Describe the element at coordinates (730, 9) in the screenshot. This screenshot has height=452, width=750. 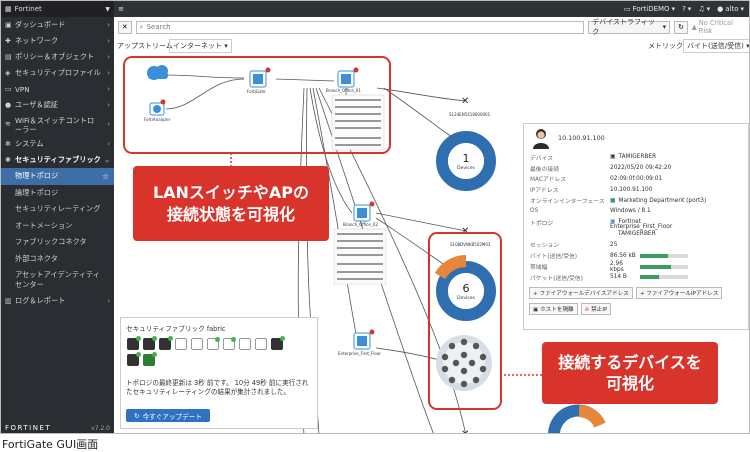
I see `user-menu: ● alto ▾` at that location.